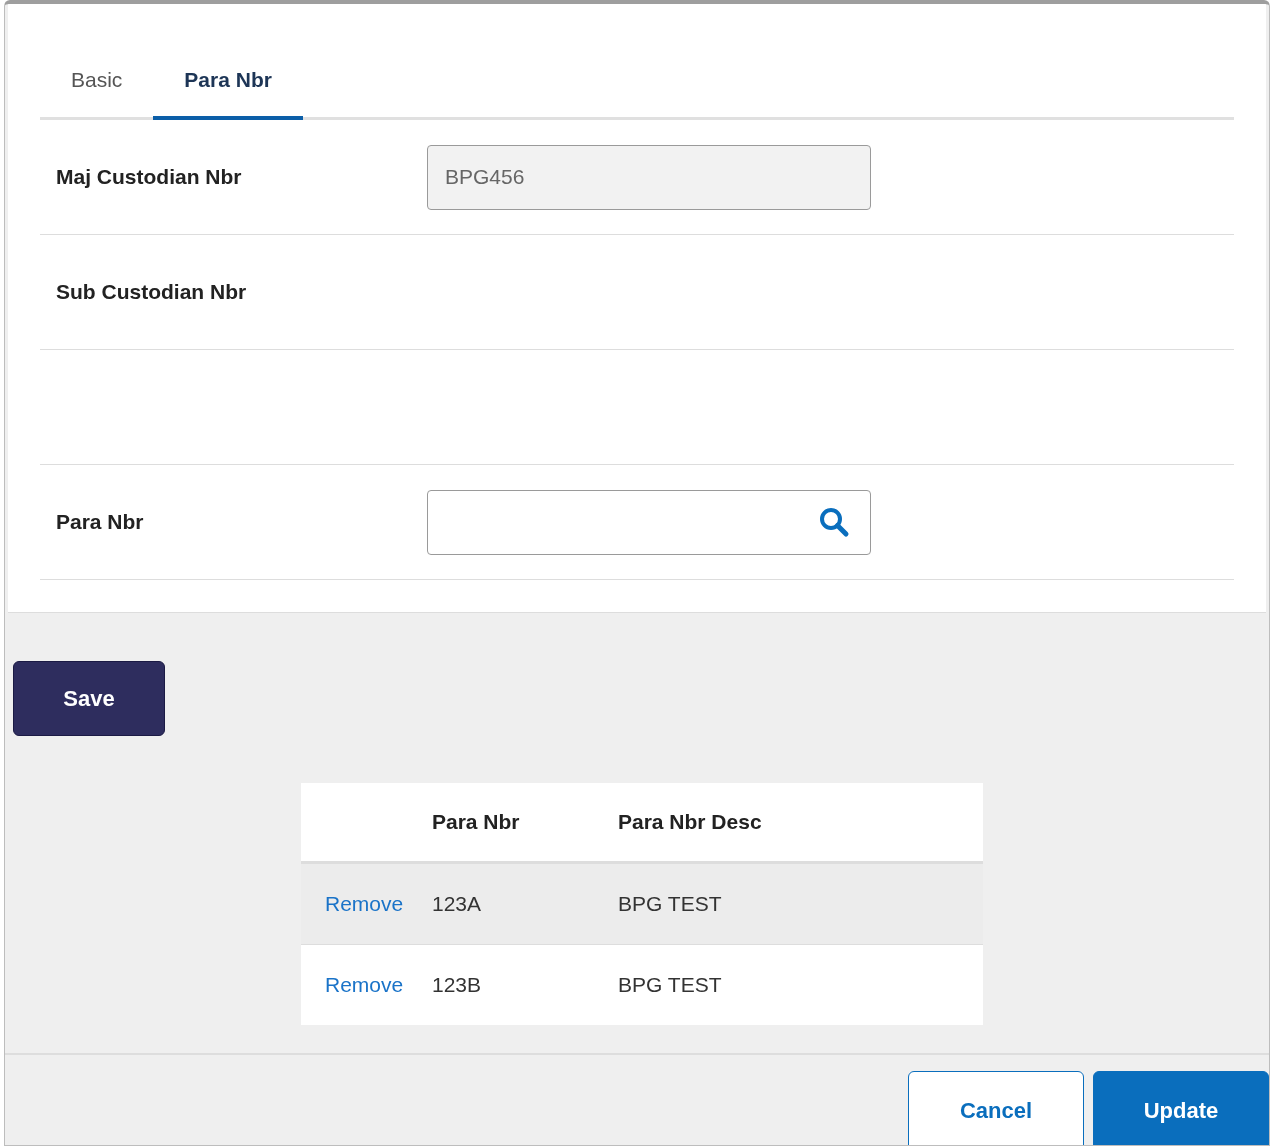  I want to click on search-icon, so click(834, 522).